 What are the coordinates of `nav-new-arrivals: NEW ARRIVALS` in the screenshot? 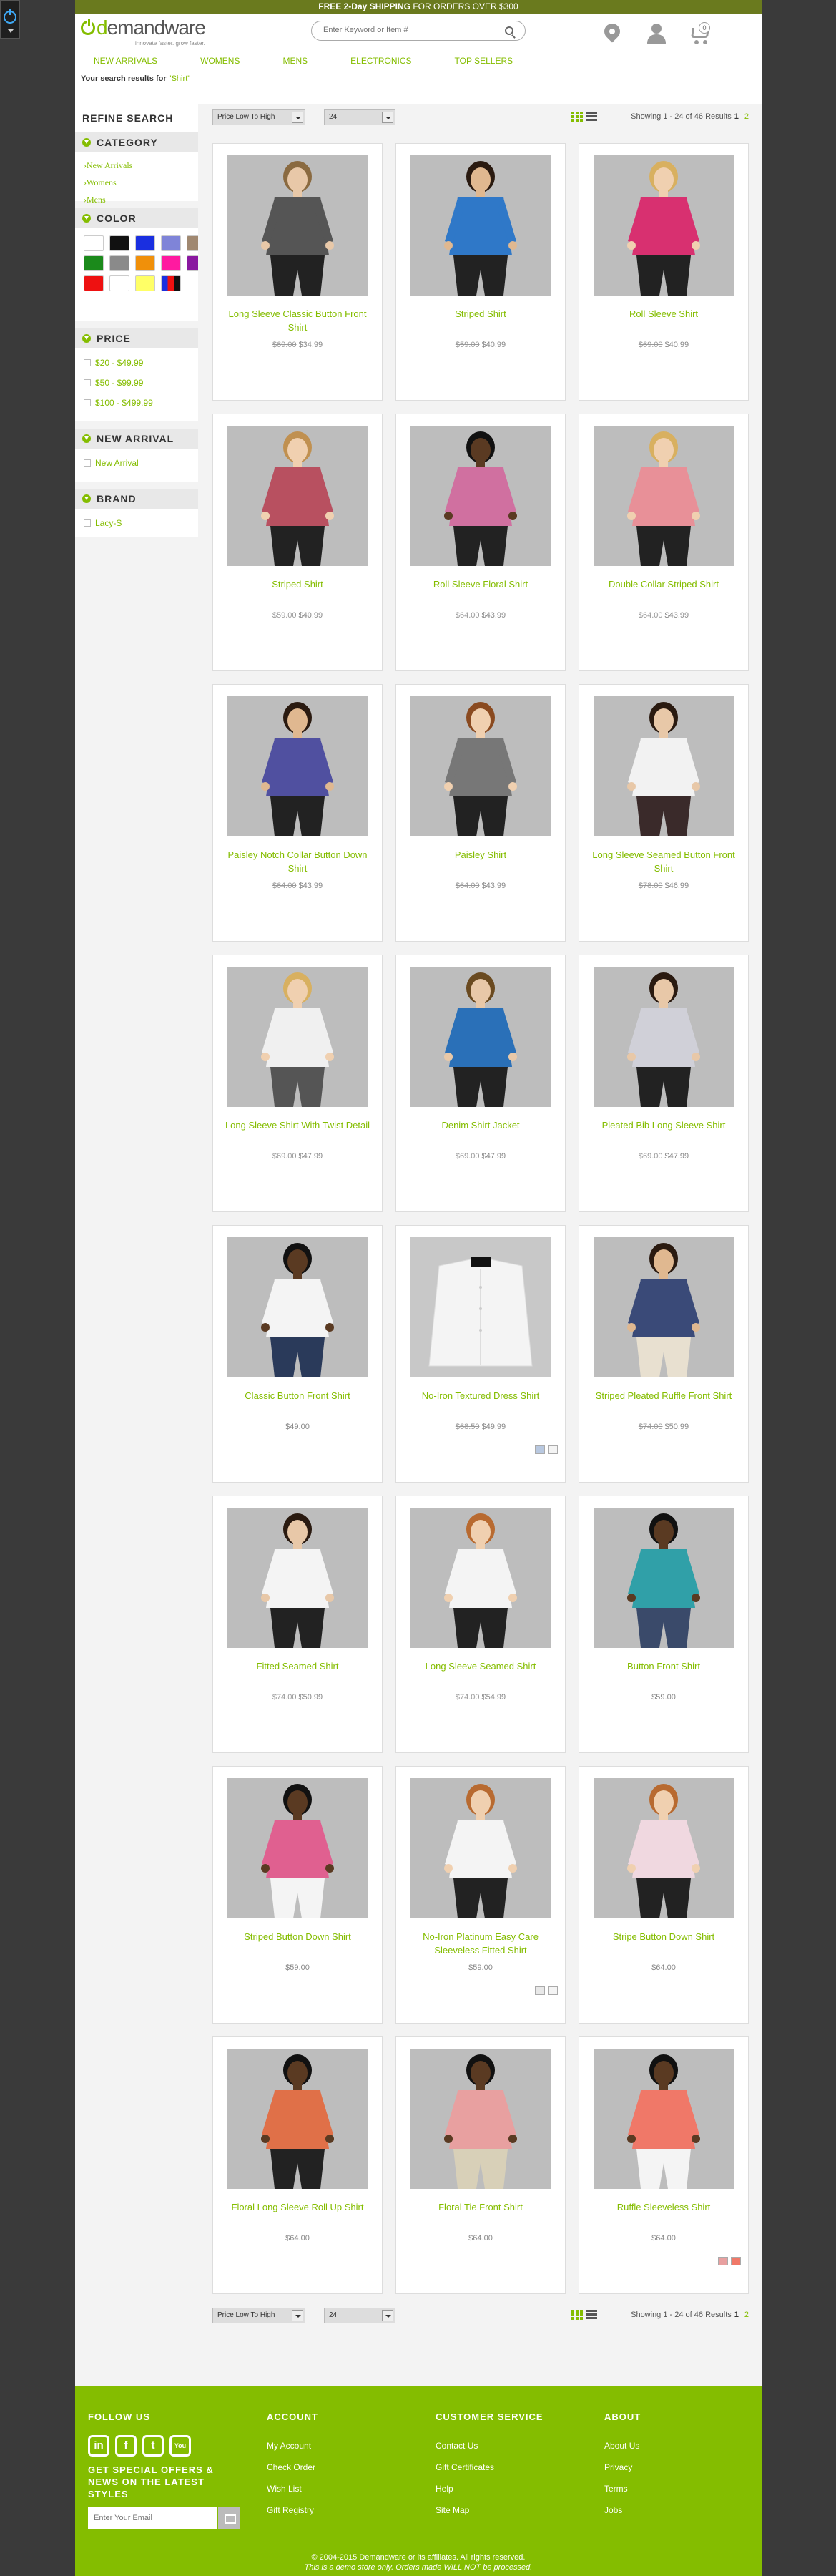 It's located at (125, 61).